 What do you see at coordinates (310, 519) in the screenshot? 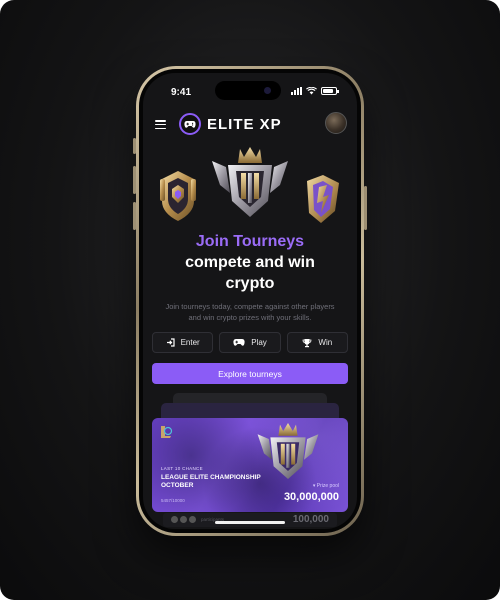
I see `next-card-prize: 100,000` at bounding box center [310, 519].